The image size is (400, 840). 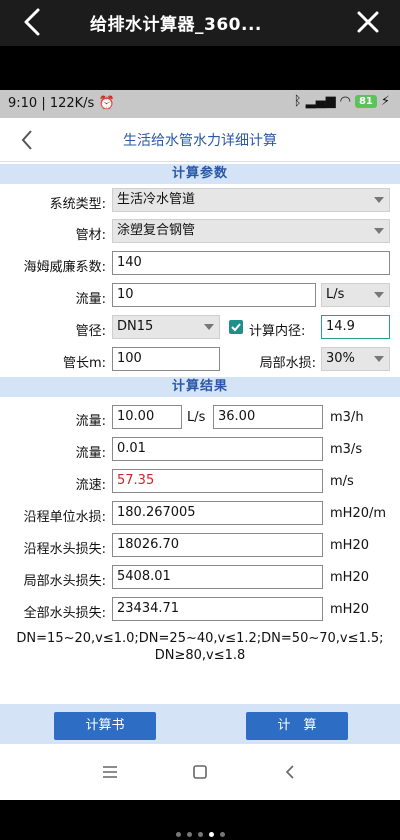 What do you see at coordinates (90, 485) in the screenshot?
I see `velocity-label: 流速:` at bounding box center [90, 485].